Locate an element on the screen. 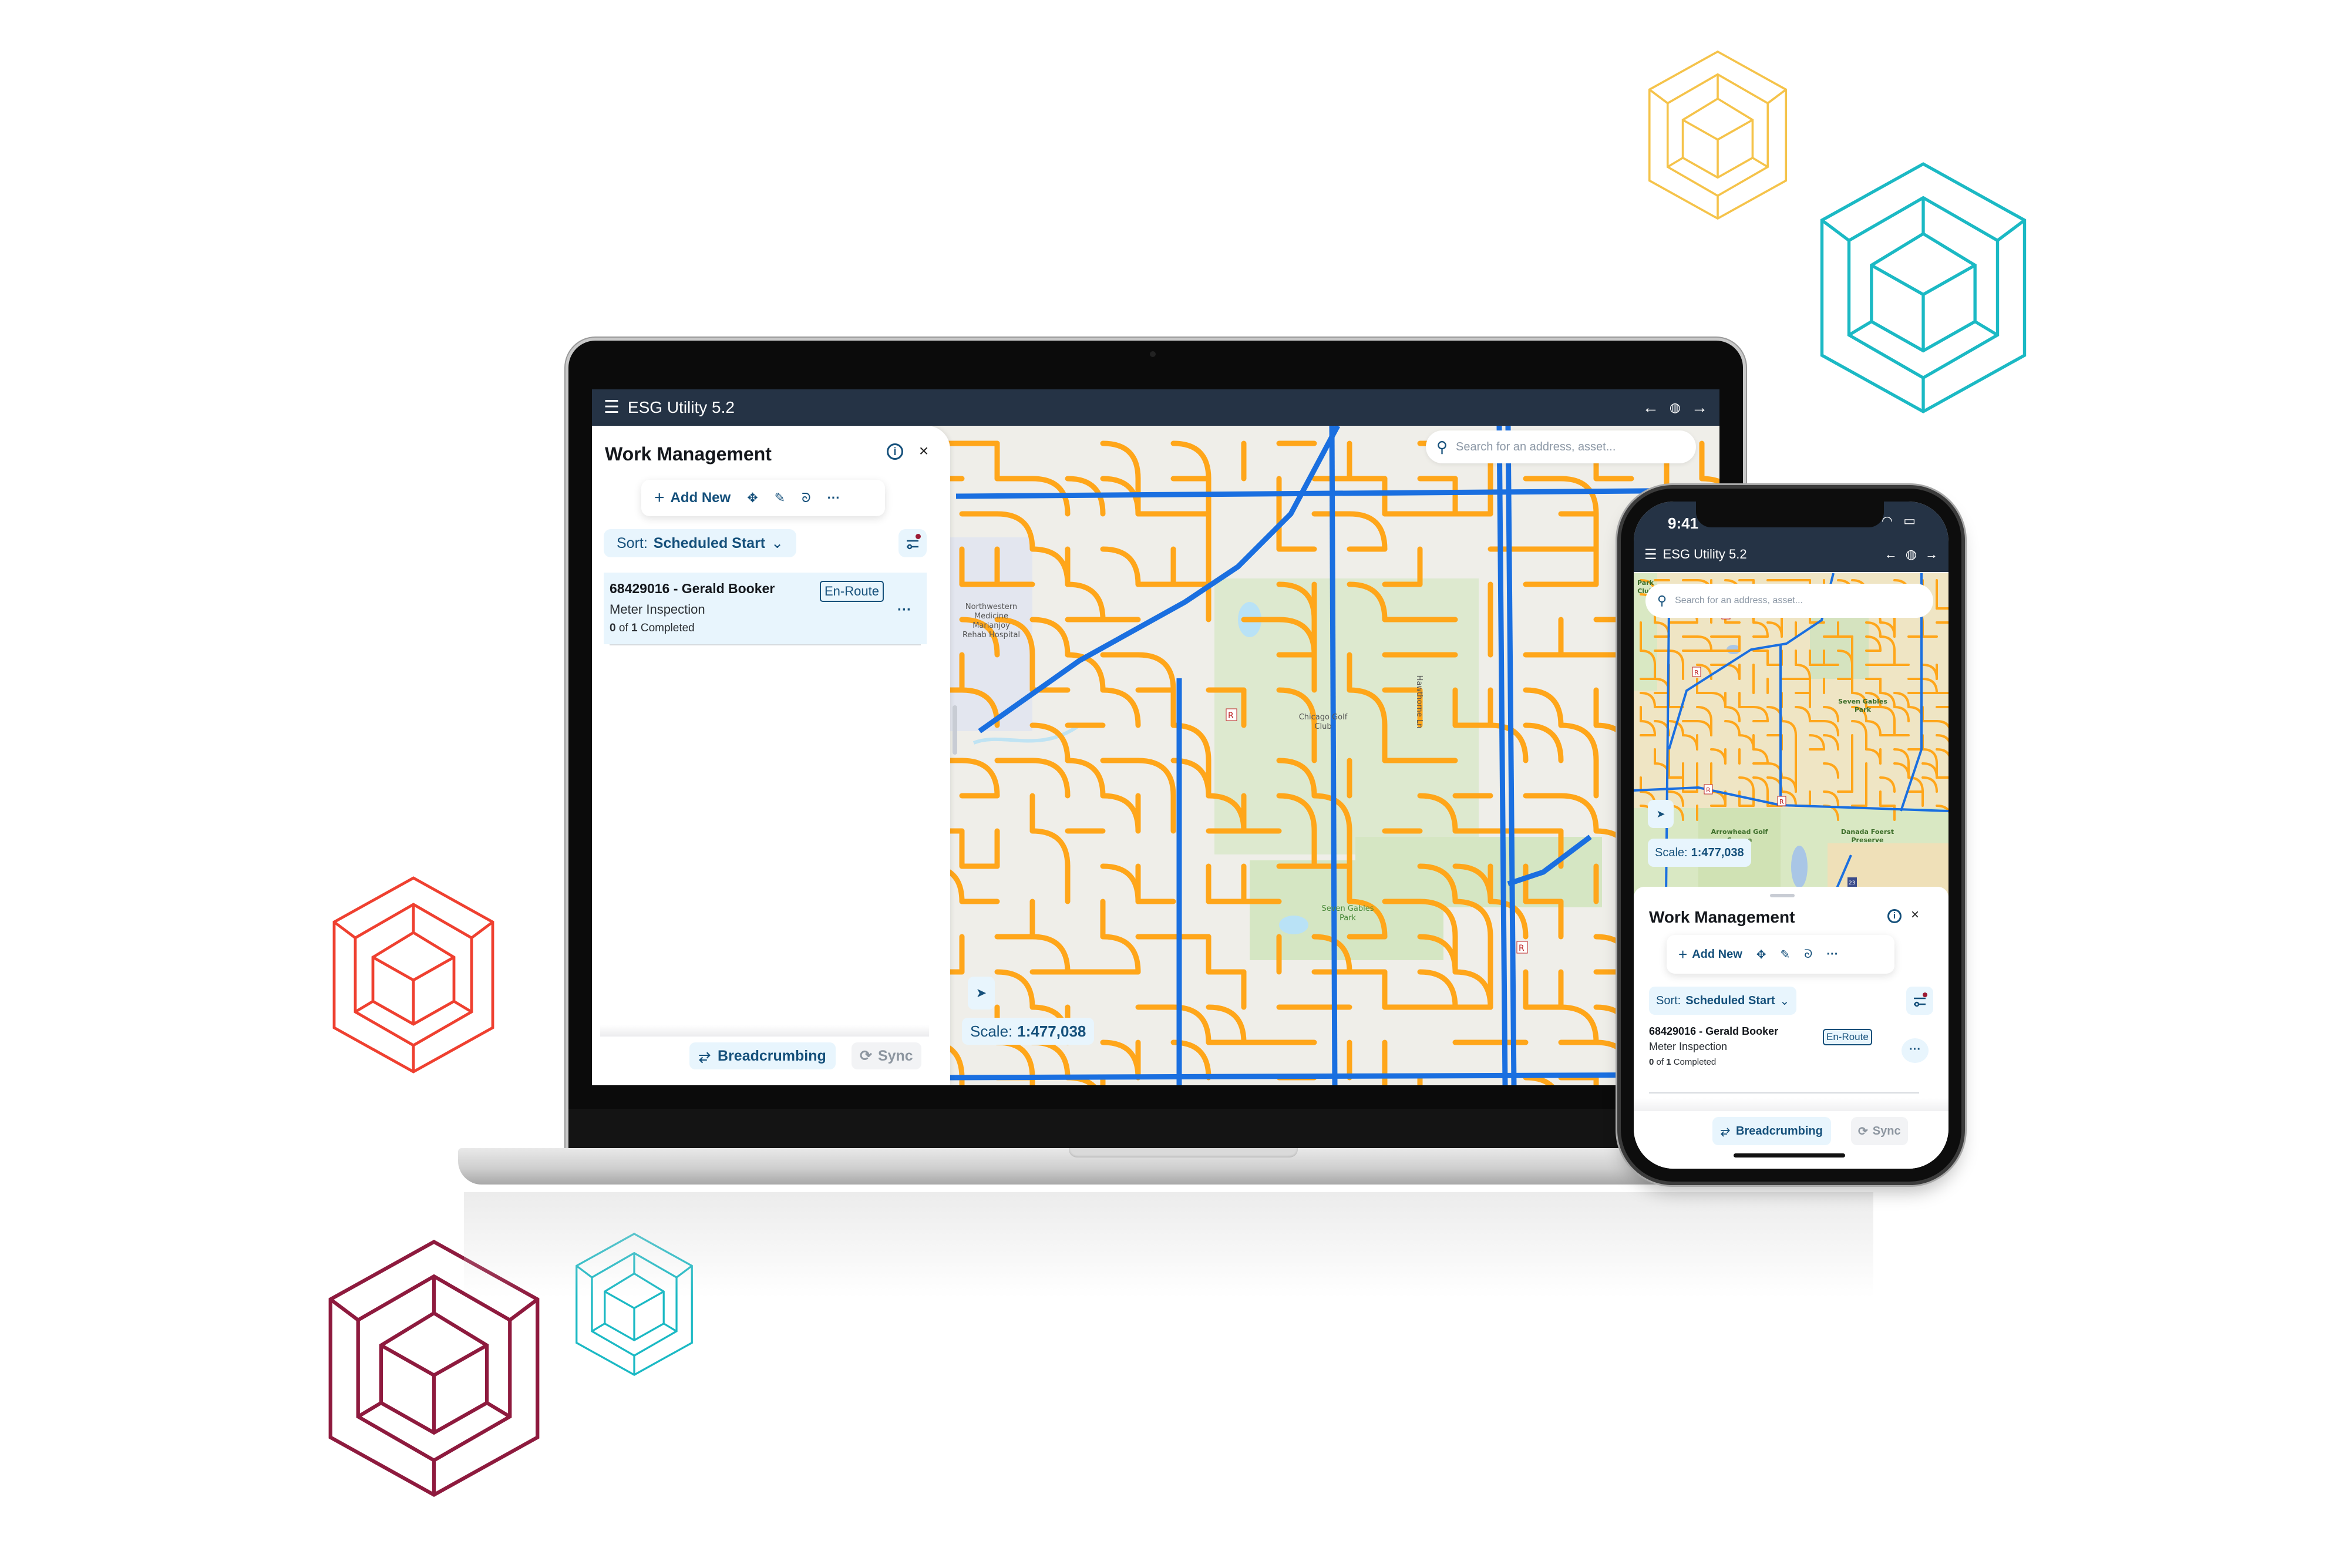 The image size is (2349, 1568). map-label: Preserve is located at coordinates (1867, 840).